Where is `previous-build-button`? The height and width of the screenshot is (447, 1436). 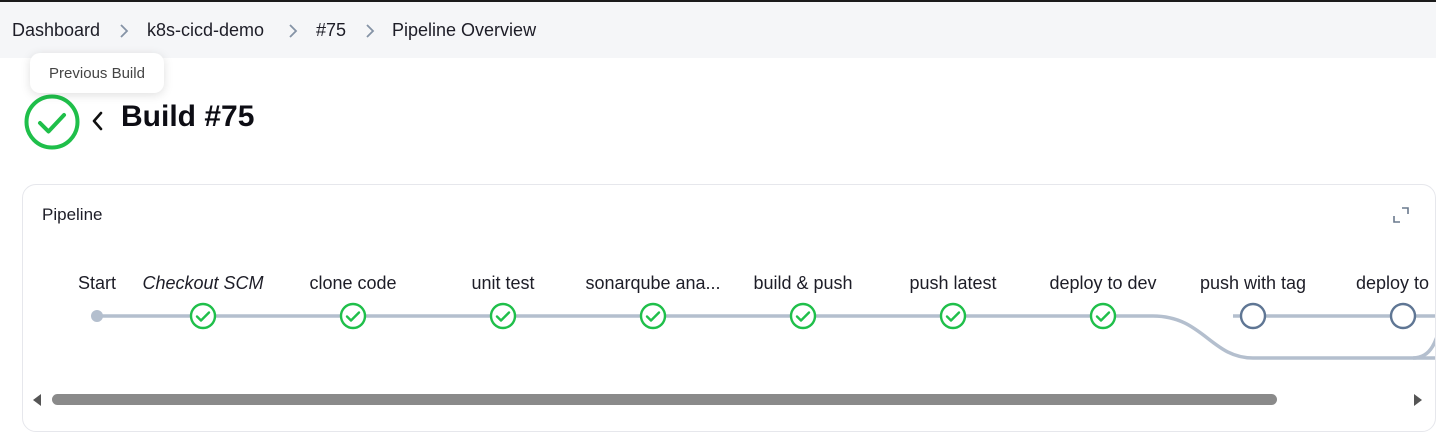 previous-build-button is located at coordinates (98, 121).